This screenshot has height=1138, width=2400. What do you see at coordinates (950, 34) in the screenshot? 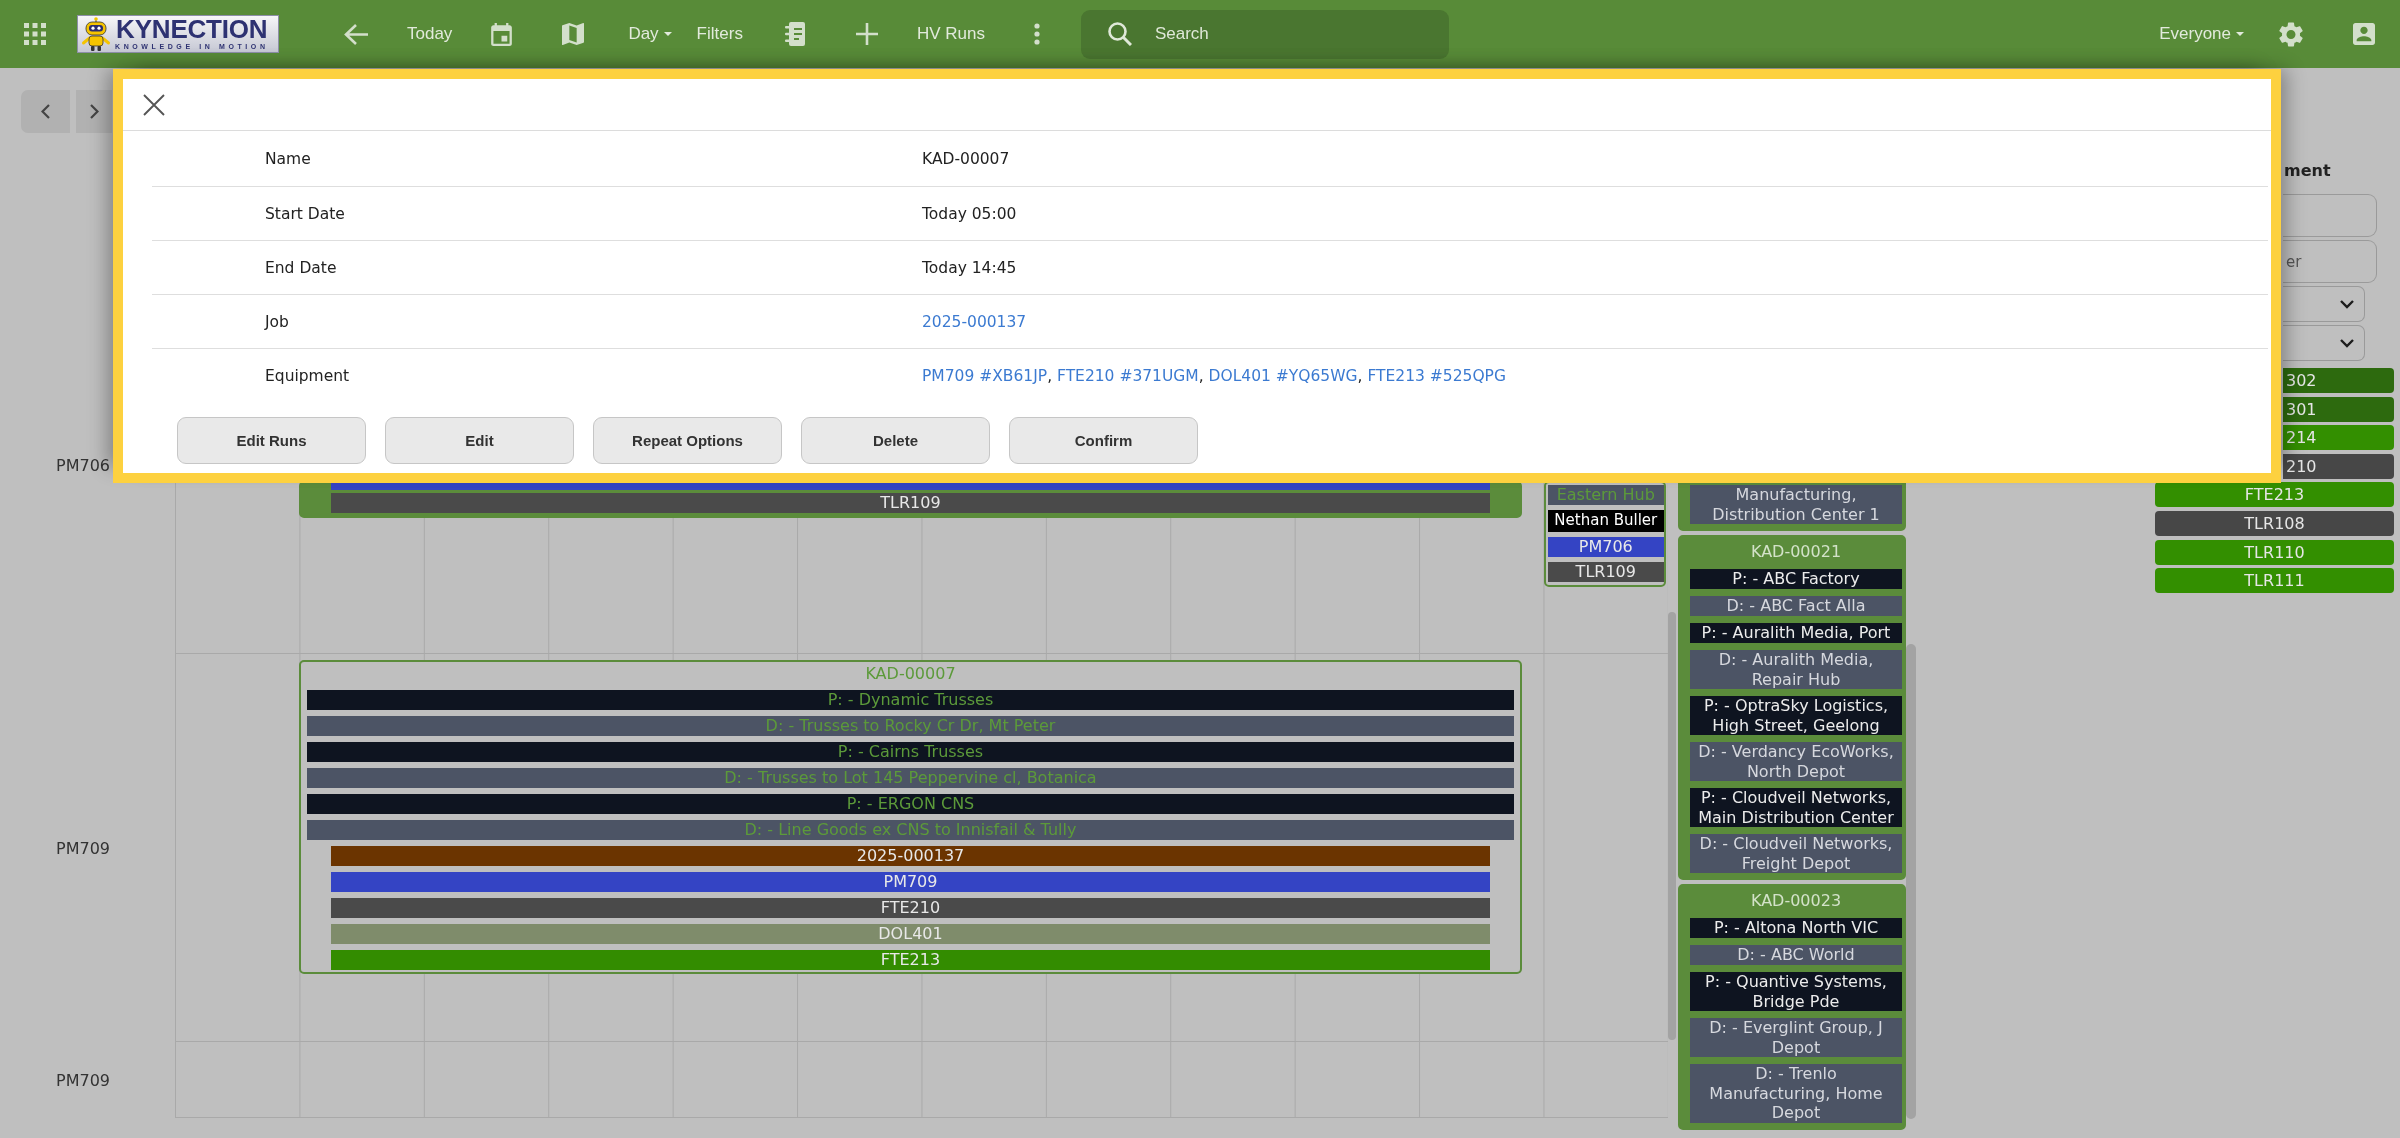
I see `hv-runs-button: HV Runs` at bounding box center [950, 34].